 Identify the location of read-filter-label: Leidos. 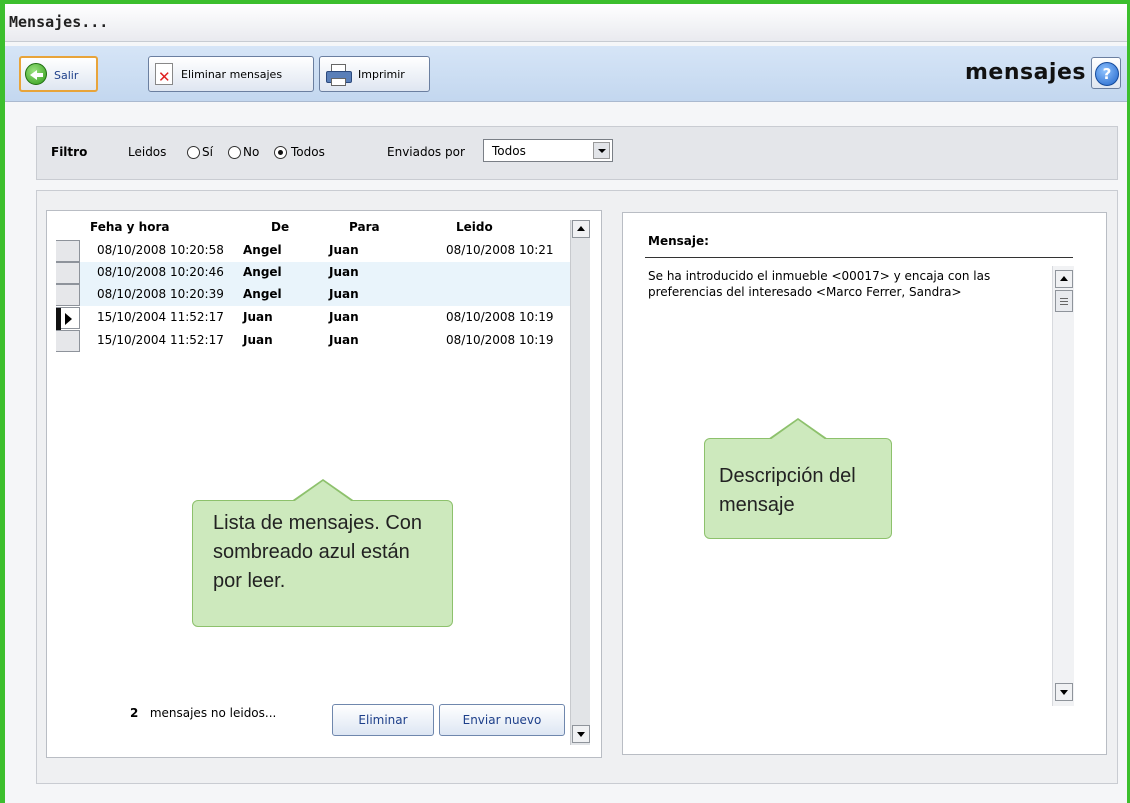
(147, 152).